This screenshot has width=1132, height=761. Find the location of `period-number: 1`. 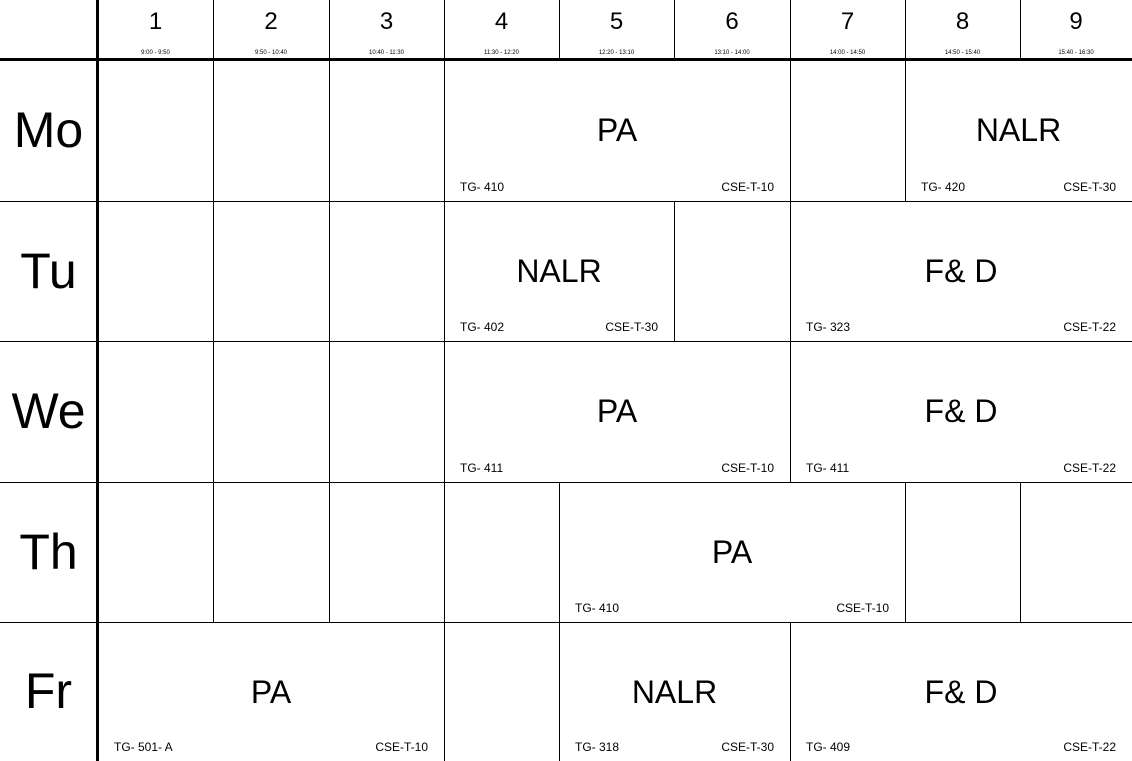

period-number: 1 is located at coordinates (155, 21).